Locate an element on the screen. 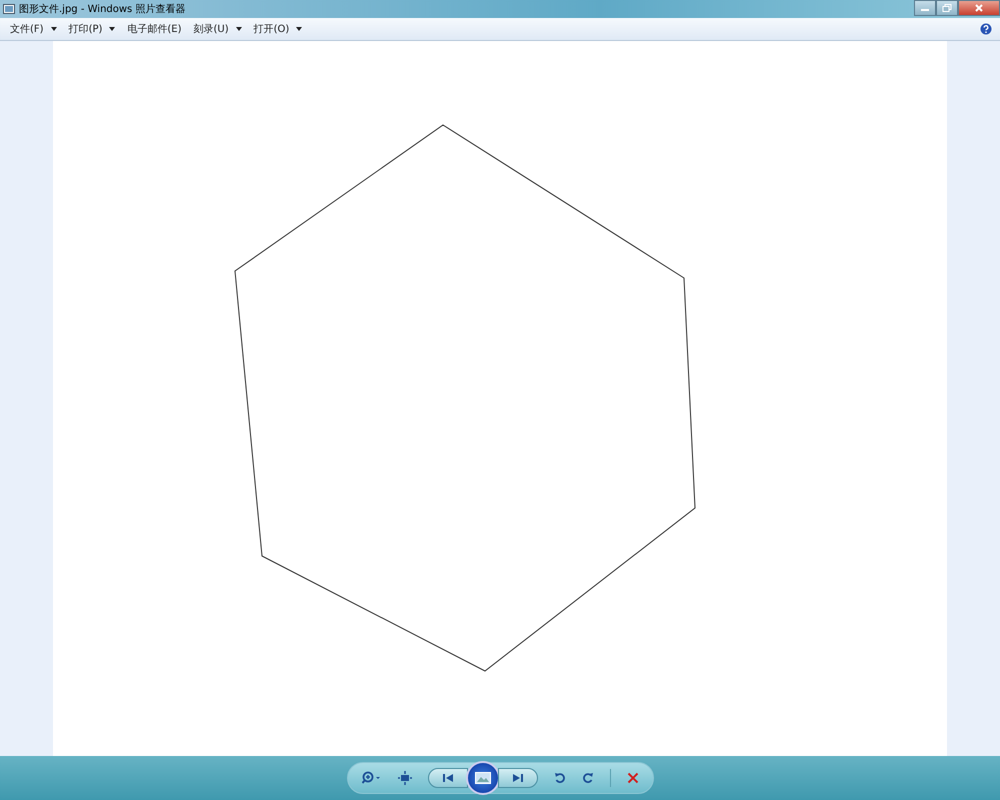  restore-button is located at coordinates (947, 8).